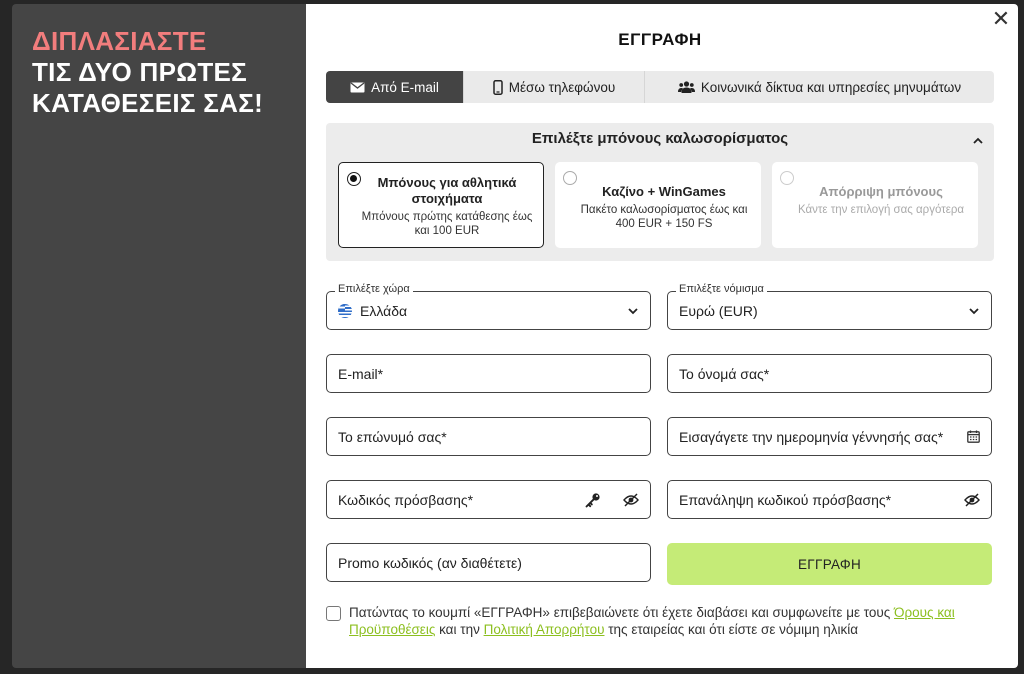 Image resolution: width=1024 pixels, height=674 pixels. Describe the element at coordinates (140, 72) in the screenshot. I see `promo-headline-line2: ΤΙΣ ΔΥΟ ΠΡΩΤΕΣ` at that location.